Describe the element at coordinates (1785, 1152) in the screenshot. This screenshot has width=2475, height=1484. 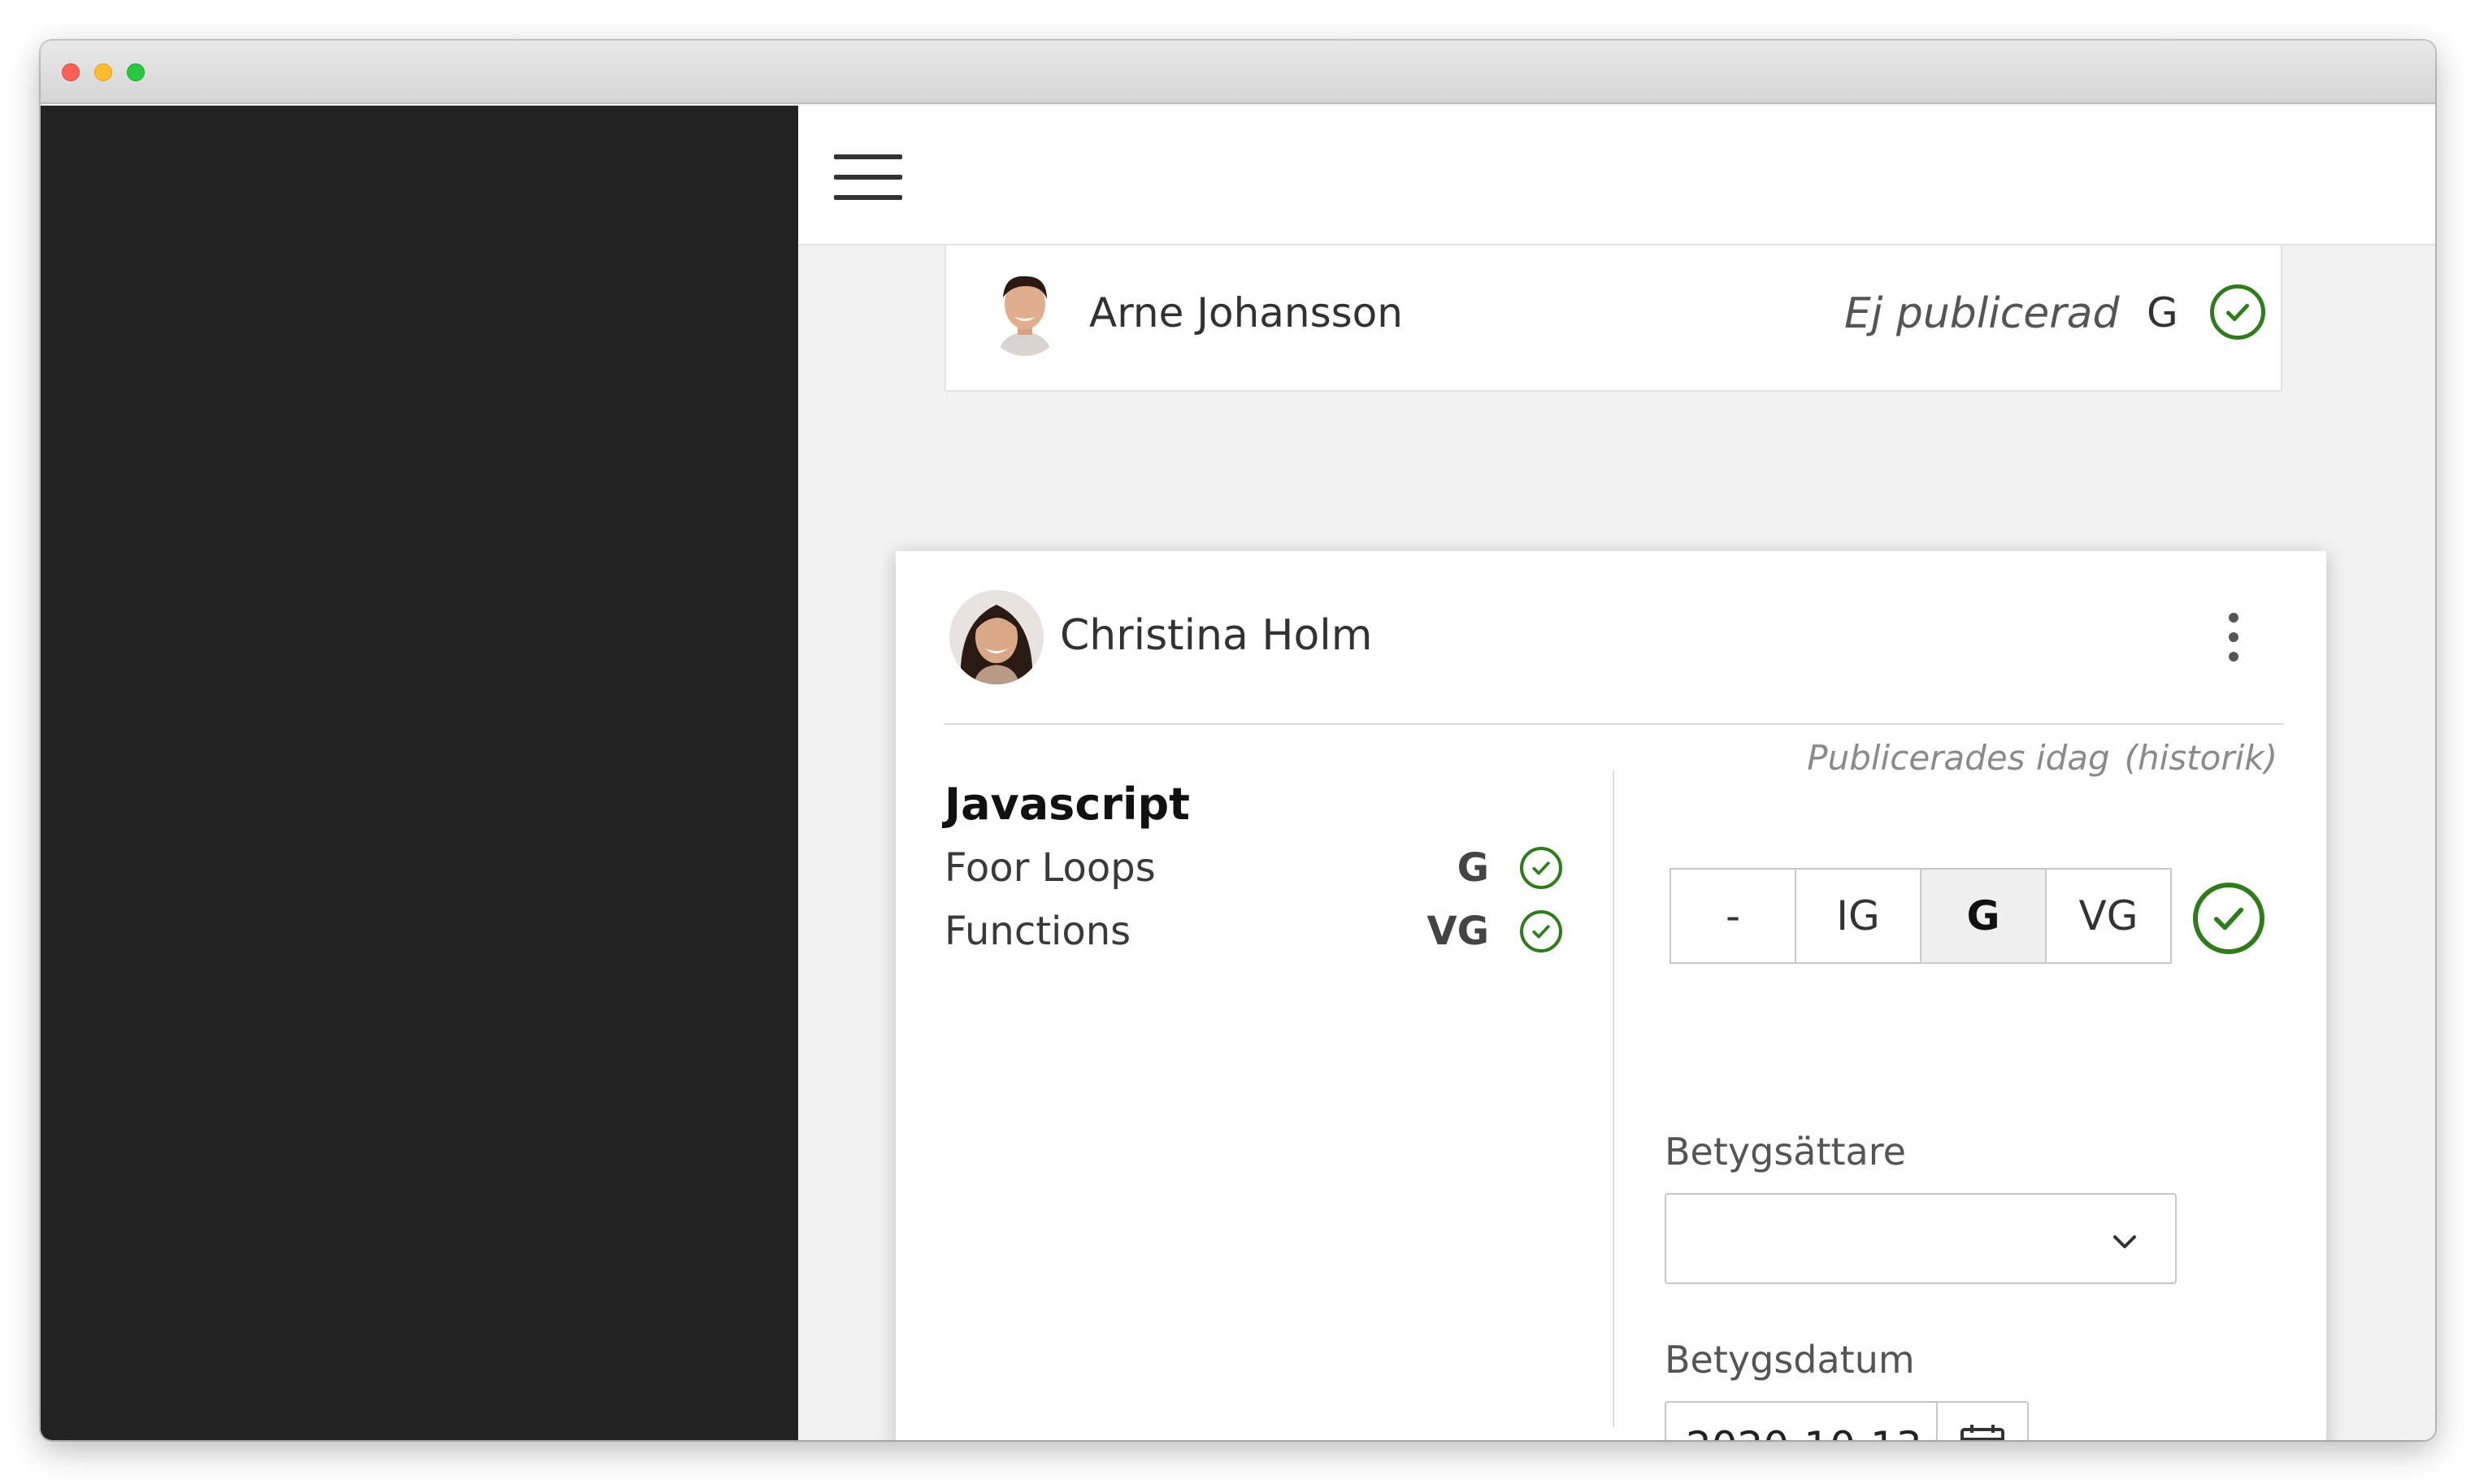
I see `grader-label: Betygsättare` at that location.